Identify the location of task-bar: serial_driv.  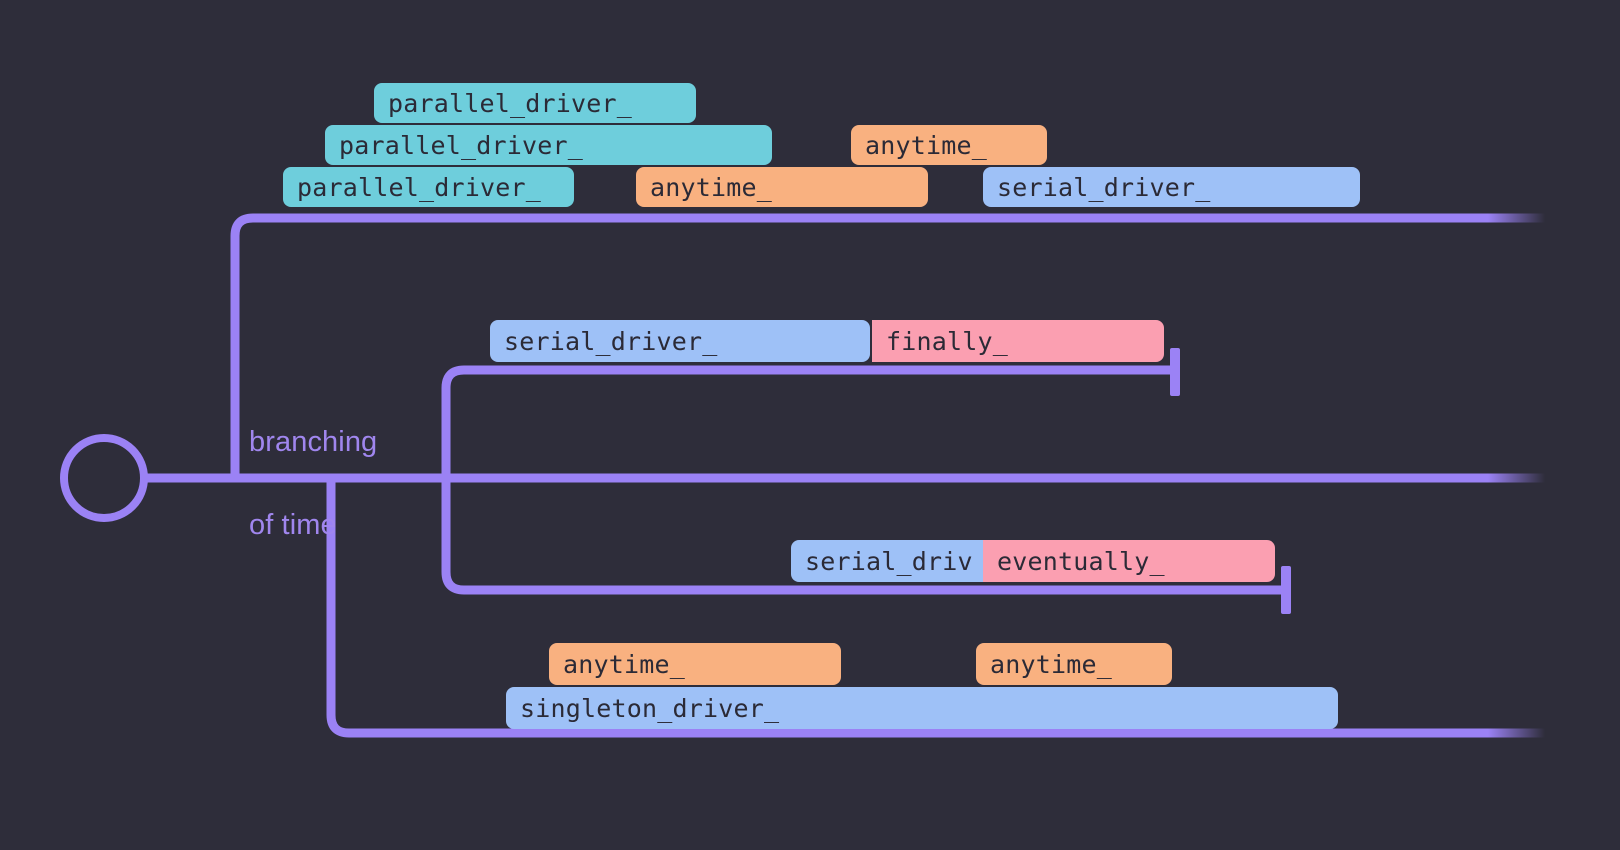
(887, 561).